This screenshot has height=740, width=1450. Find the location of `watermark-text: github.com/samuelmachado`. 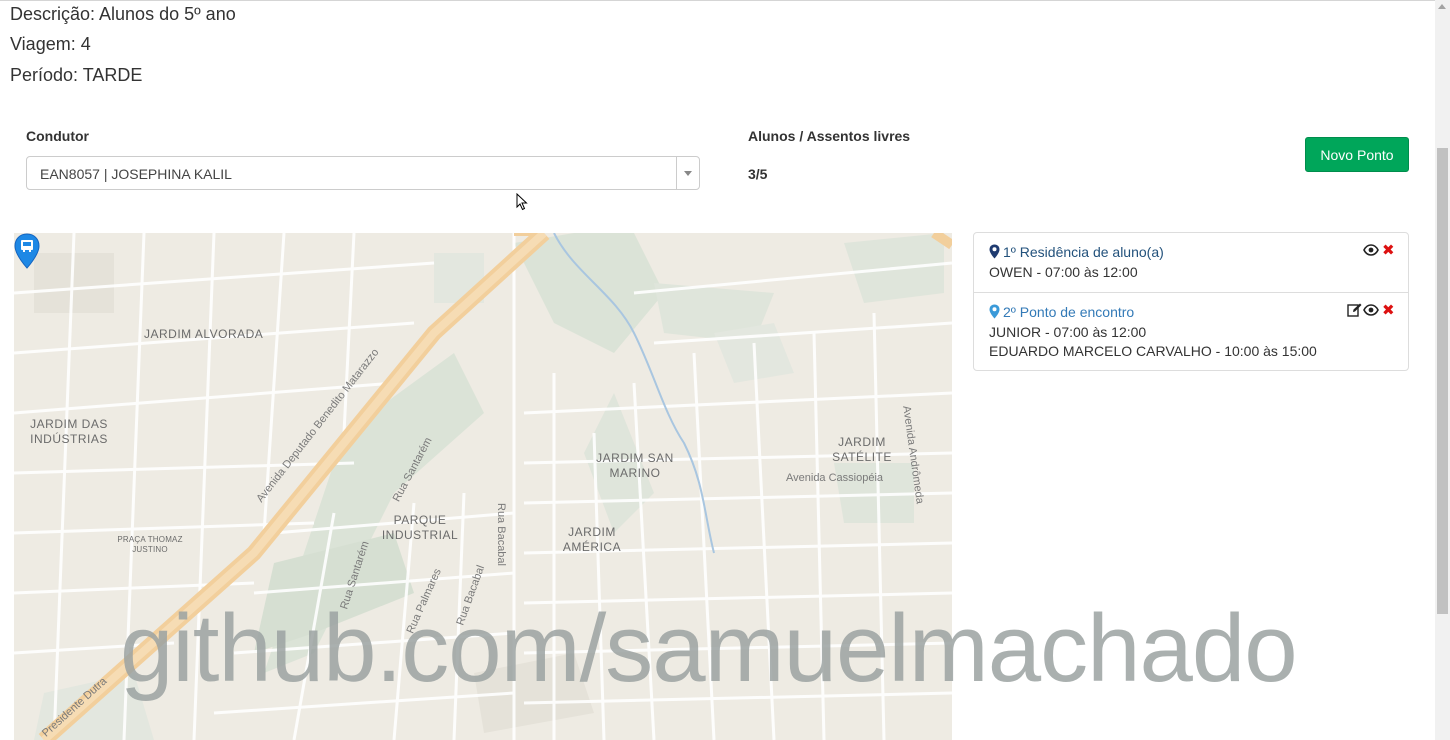

watermark-text: github.com/samuelmachado is located at coordinates (709, 648).